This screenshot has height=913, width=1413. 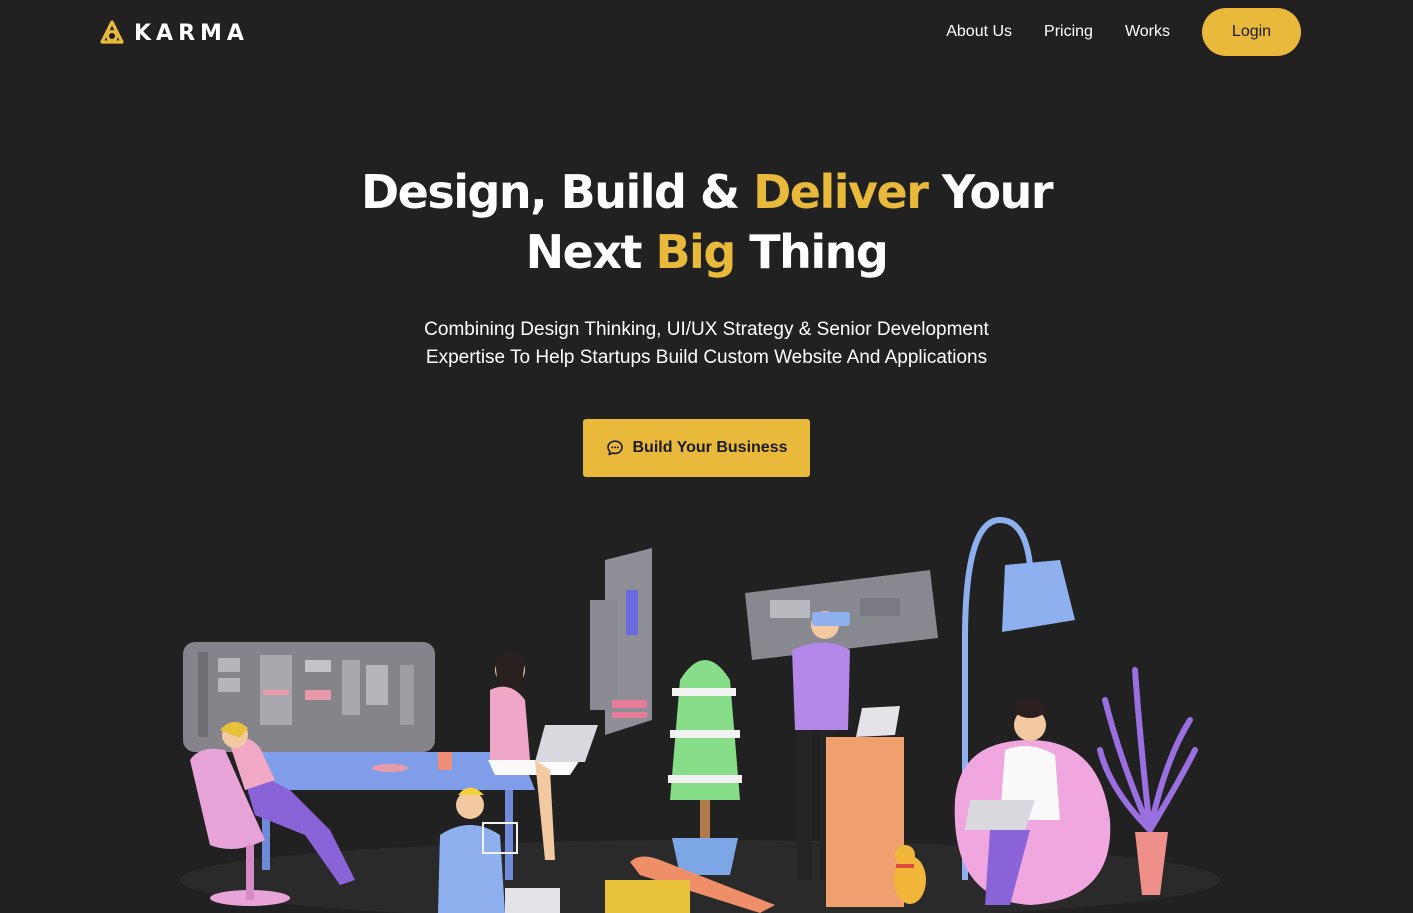 What do you see at coordinates (1032, 801) in the screenshot?
I see `beanbag-woman` at bounding box center [1032, 801].